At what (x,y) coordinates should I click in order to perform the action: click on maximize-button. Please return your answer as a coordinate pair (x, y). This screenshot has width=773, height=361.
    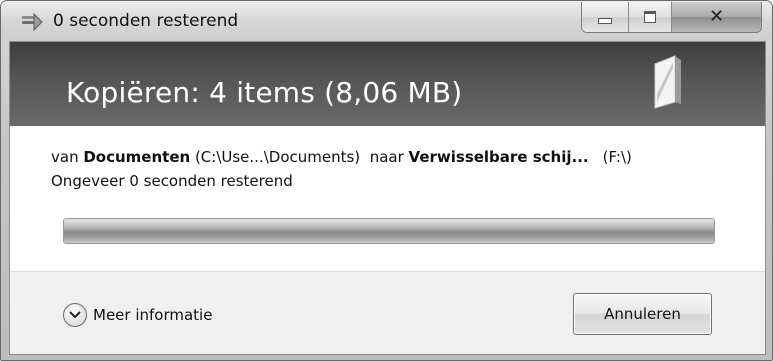
    Looking at the image, I should click on (650, 17).